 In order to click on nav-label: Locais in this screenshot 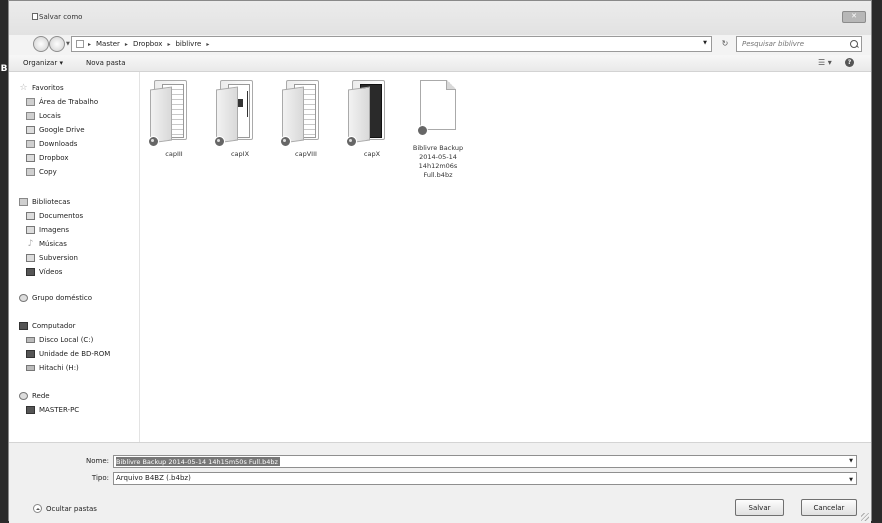, I will do `click(50, 116)`.